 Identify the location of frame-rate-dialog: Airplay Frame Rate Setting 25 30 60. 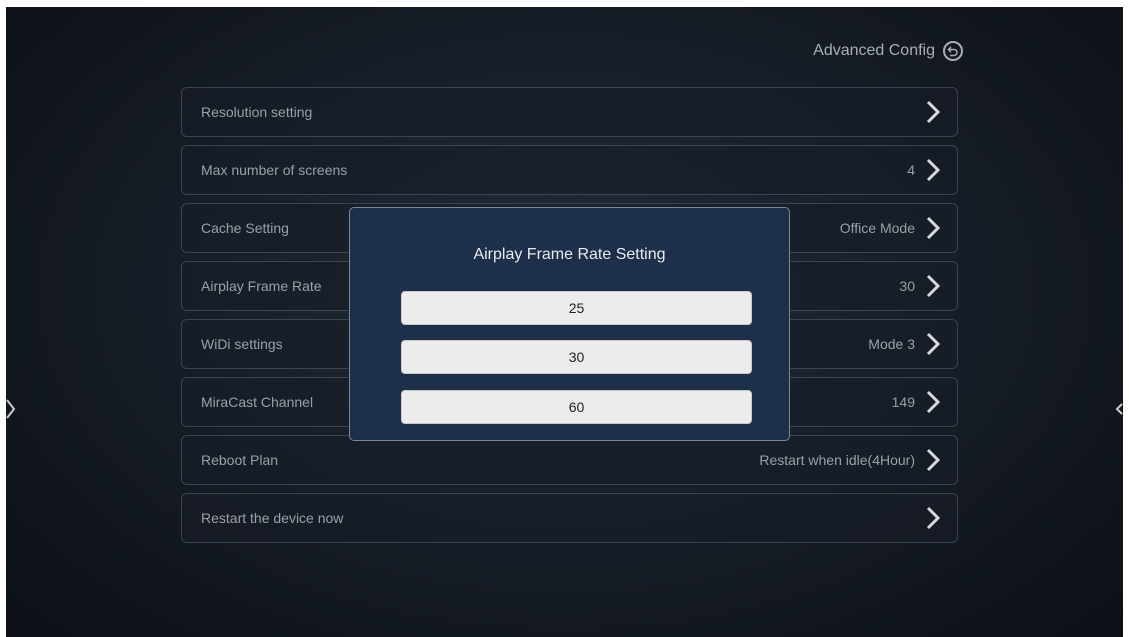
(569, 324).